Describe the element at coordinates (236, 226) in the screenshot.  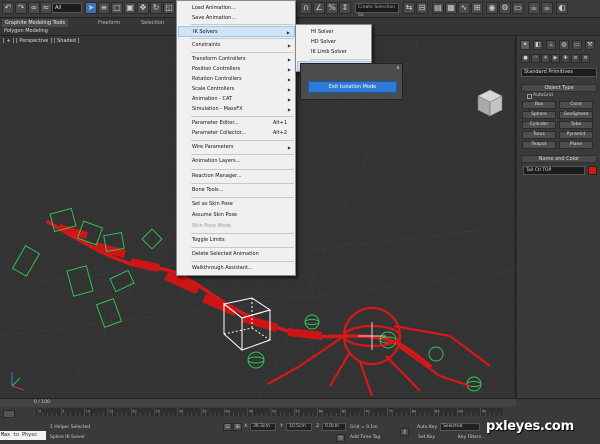
I see `menu-item-skin-pose-mode: Skin Pose Mode` at that location.